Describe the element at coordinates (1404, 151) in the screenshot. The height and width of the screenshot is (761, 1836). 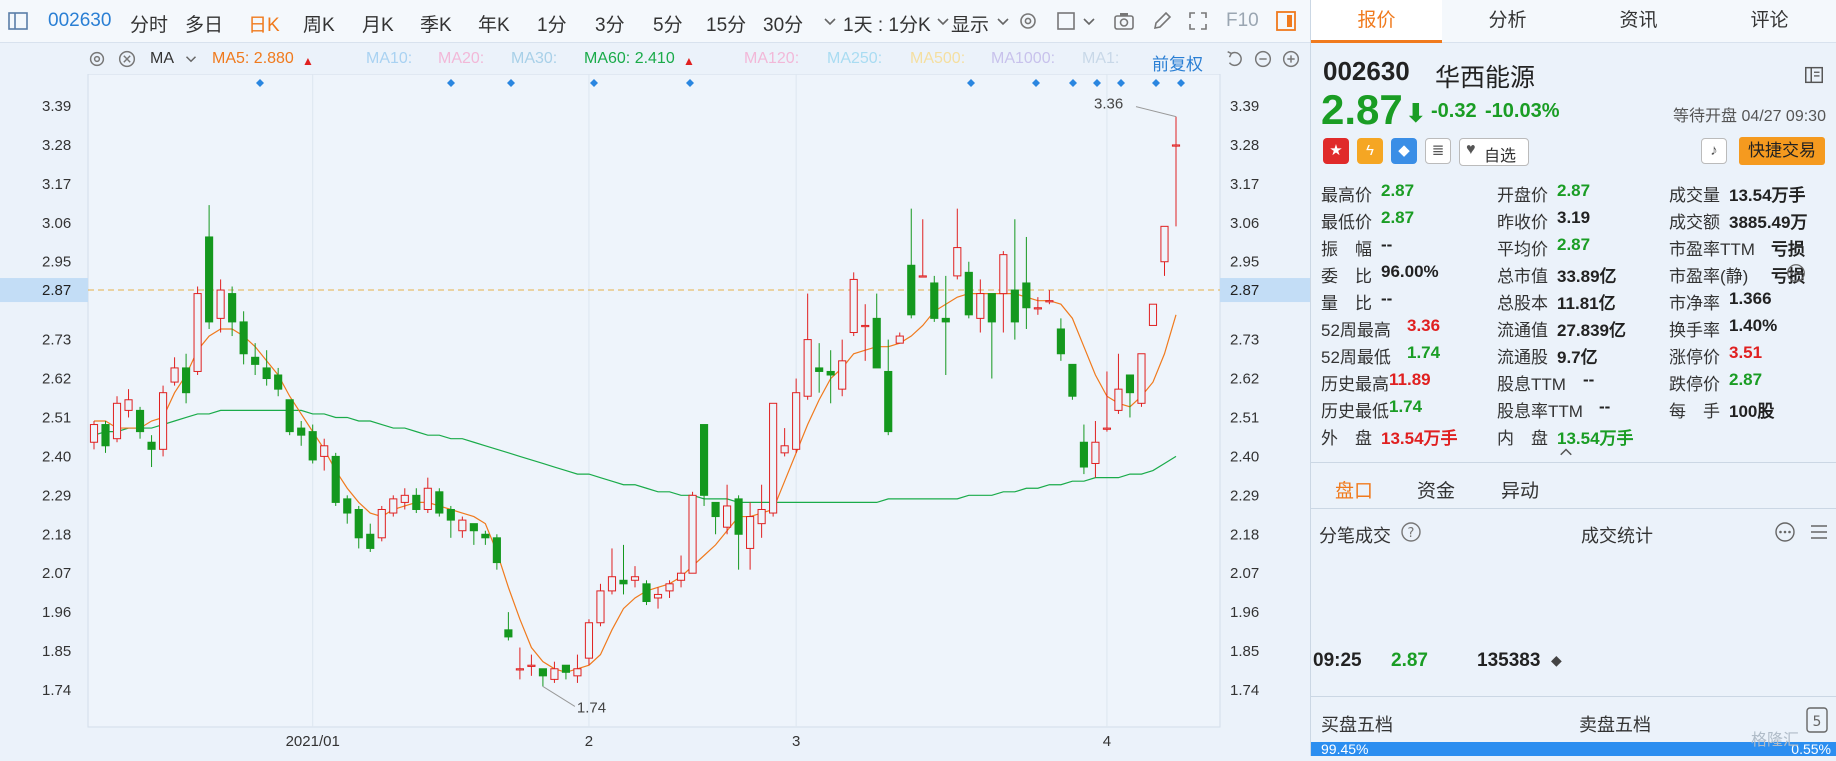
I see `tag-icon: ◆` at that location.